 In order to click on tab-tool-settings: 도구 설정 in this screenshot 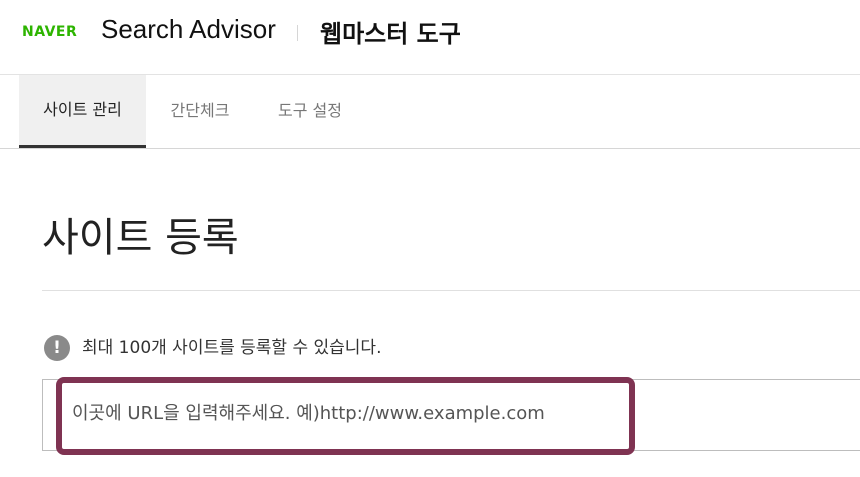, I will do `click(310, 111)`.